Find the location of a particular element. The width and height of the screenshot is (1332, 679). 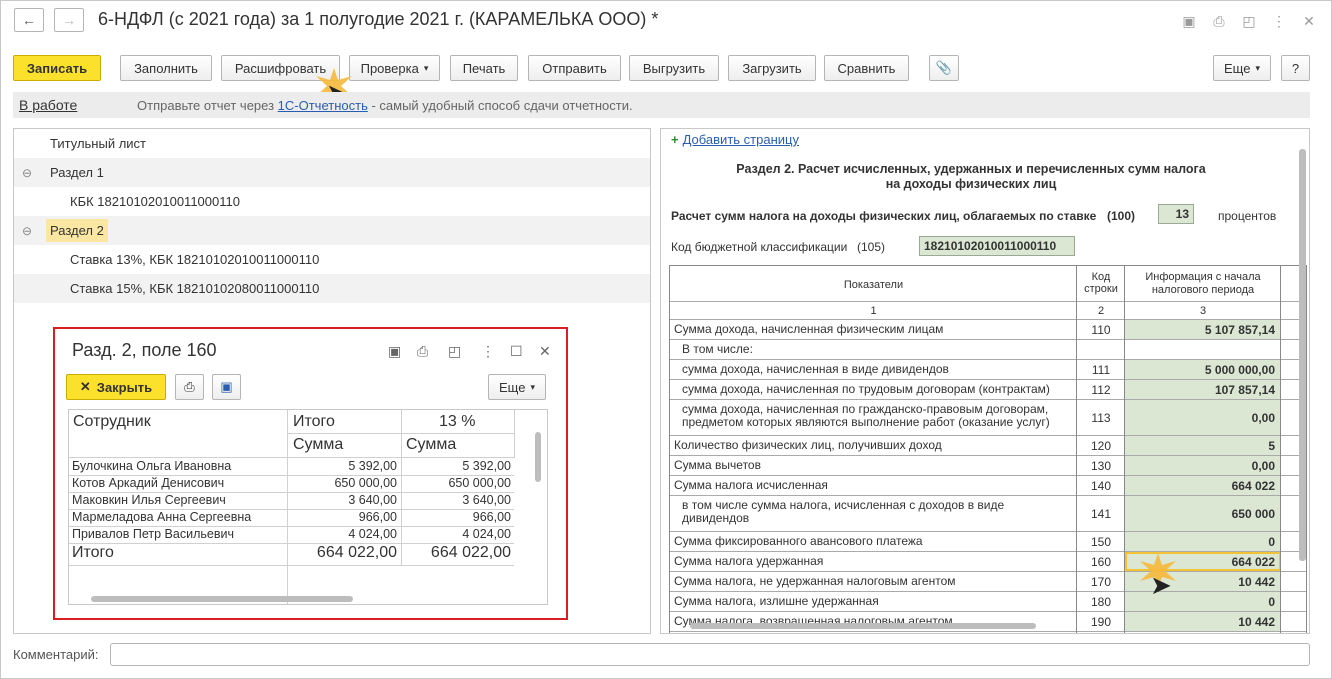

check-label: Проверка is located at coordinates (389, 68).